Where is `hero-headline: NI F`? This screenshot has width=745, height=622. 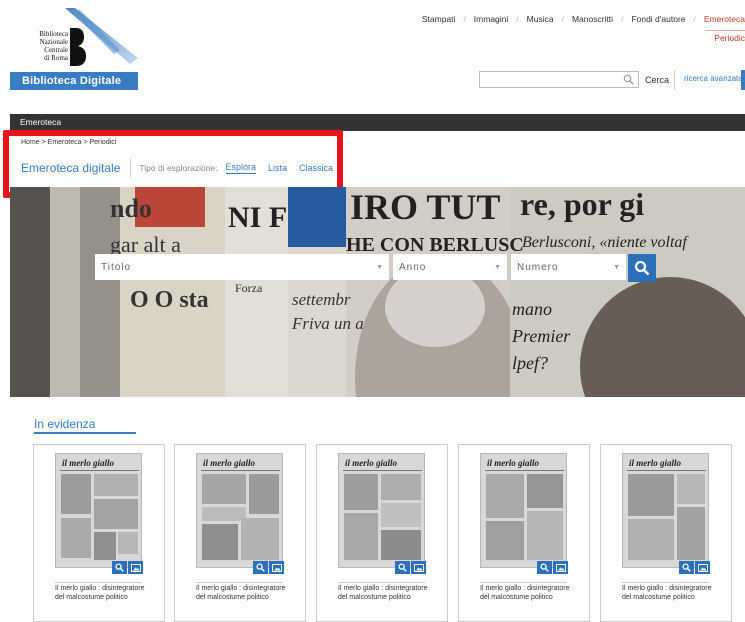 hero-headline: NI F is located at coordinates (257, 217).